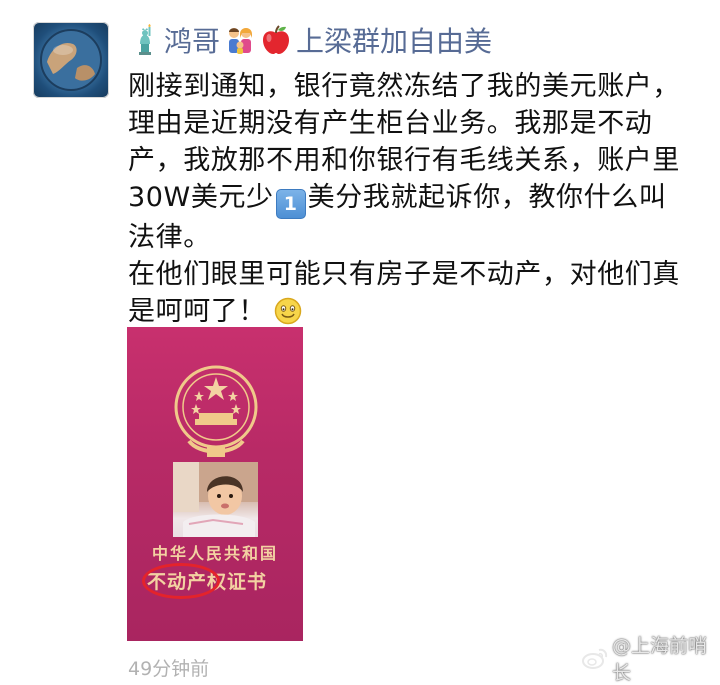 This screenshot has height=685, width=720. I want to click on post-timestamp: 49分钟前, so click(169, 669).